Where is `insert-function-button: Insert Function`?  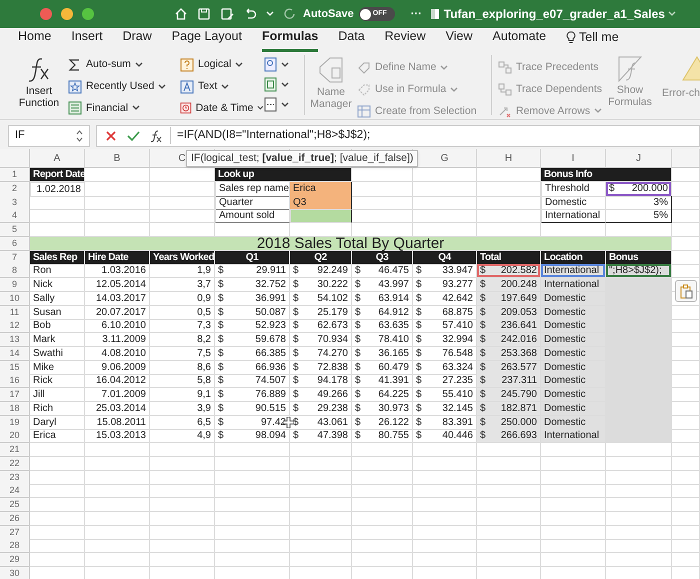
insert-function-button: Insert Function is located at coordinates (39, 82).